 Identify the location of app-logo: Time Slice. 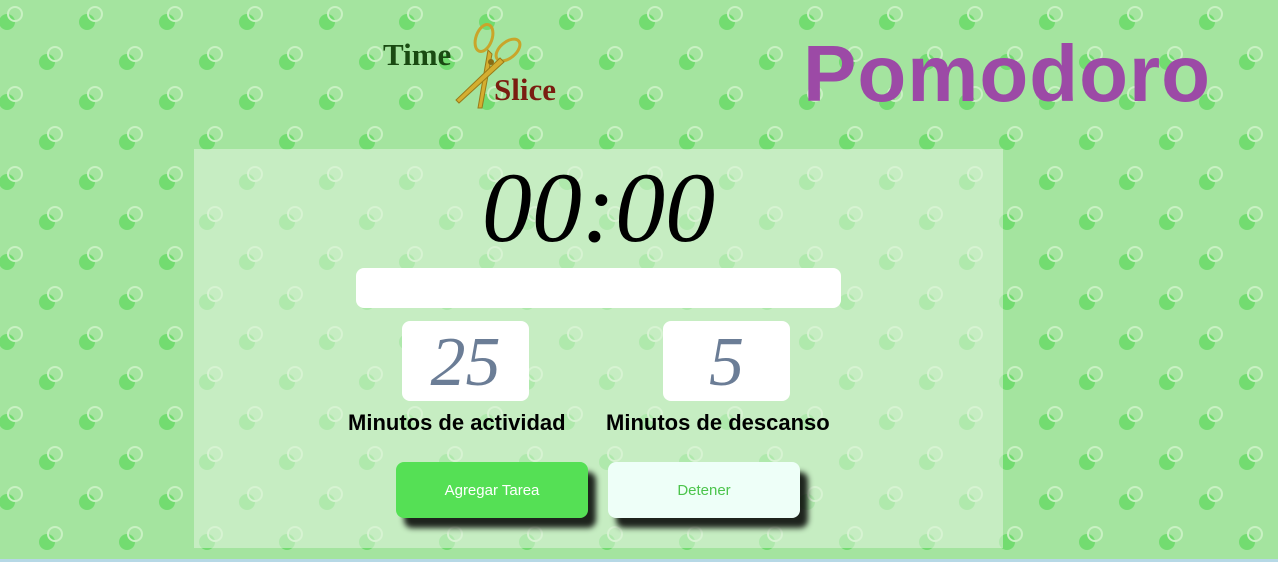
(480, 65).